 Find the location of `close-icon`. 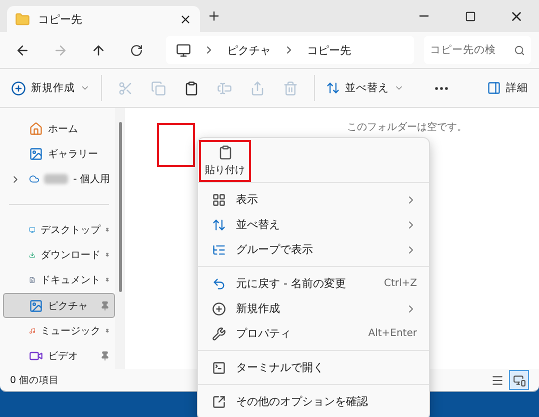

close-icon is located at coordinates (185, 19).